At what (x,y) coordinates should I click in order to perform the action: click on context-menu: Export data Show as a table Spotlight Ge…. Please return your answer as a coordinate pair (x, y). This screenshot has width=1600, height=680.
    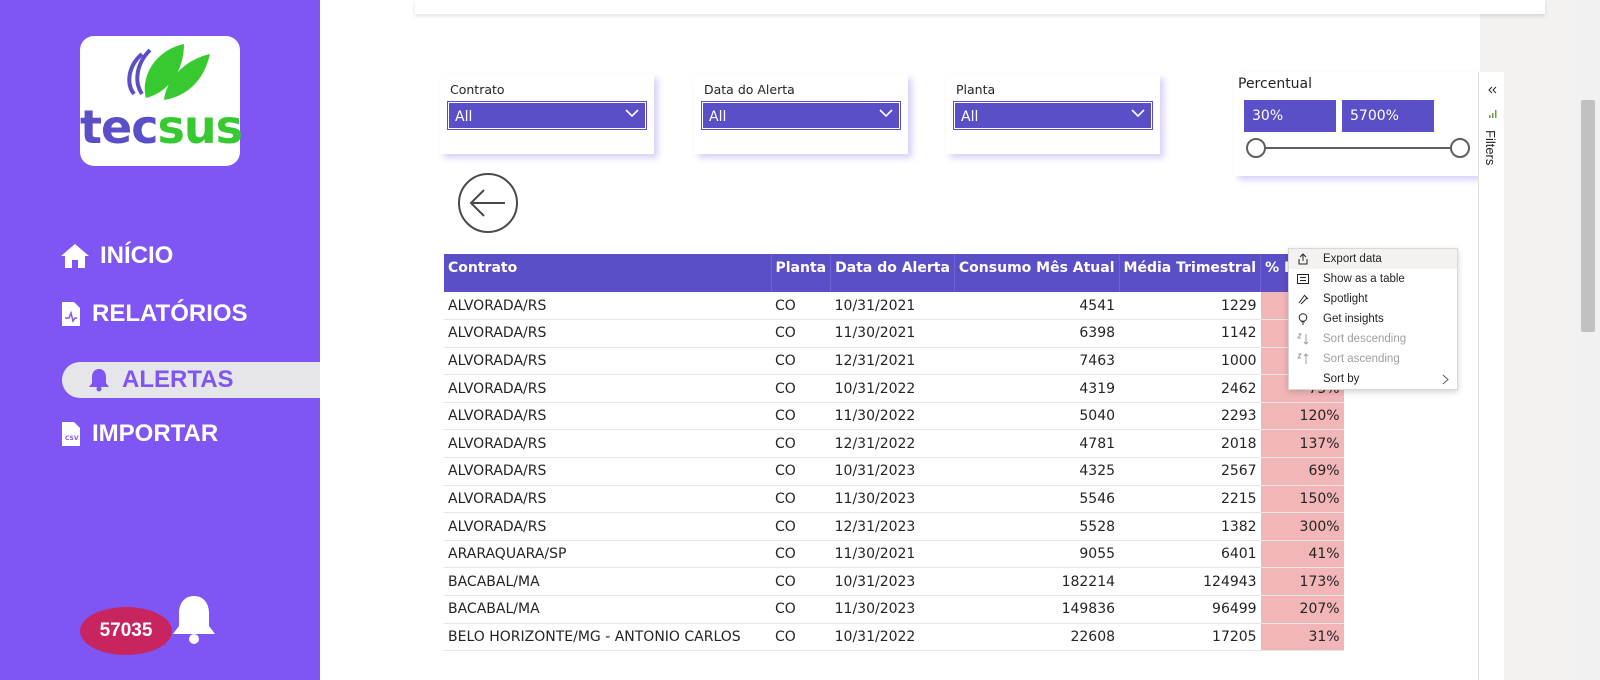
    Looking at the image, I should click on (1373, 319).